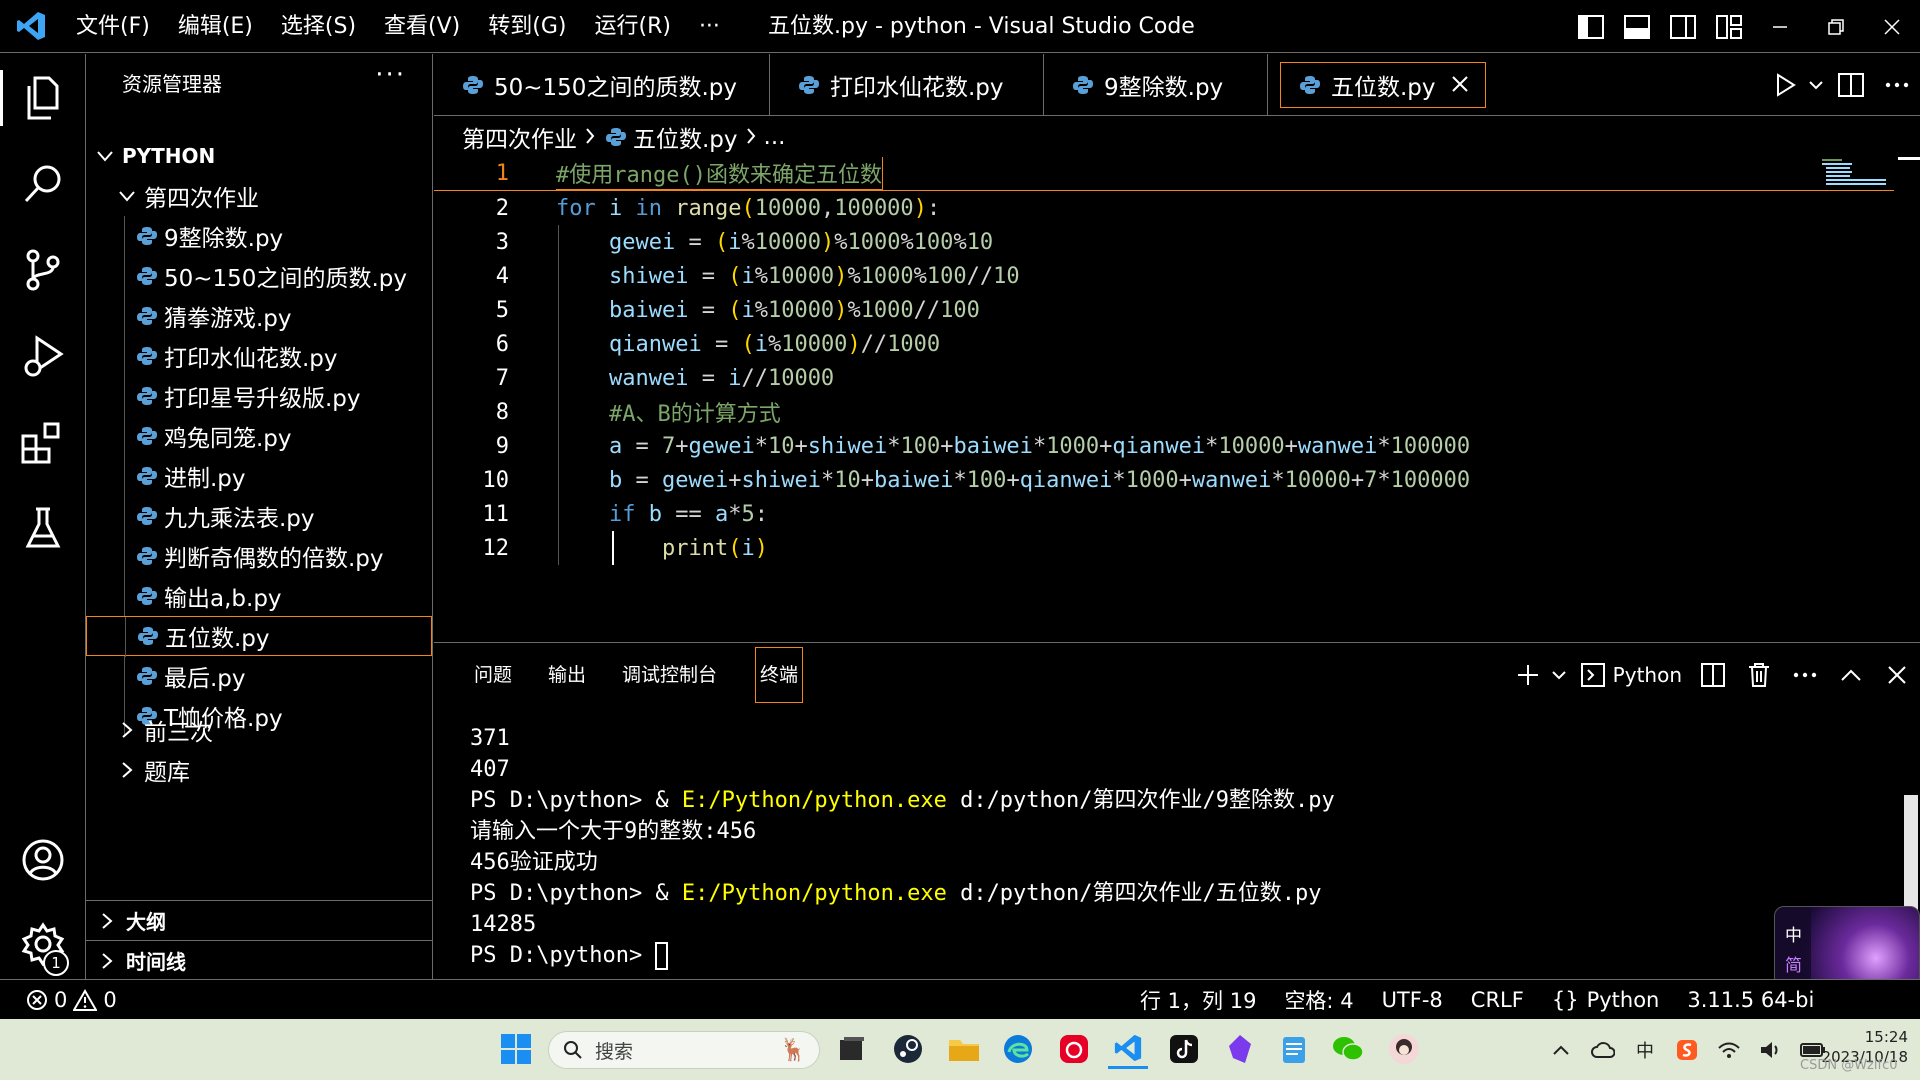  I want to click on tray-sogou-icon, so click(1687, 1049).